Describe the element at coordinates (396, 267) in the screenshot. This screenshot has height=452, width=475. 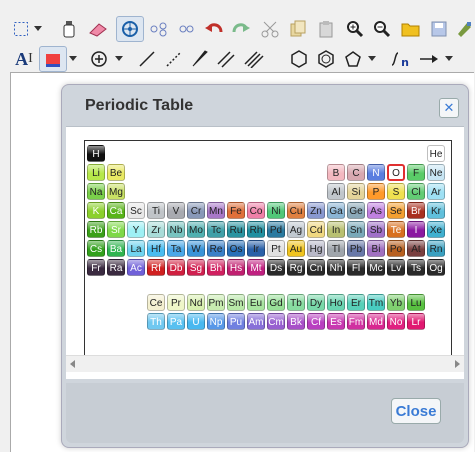
I see `element-lv: Lv` at that location.